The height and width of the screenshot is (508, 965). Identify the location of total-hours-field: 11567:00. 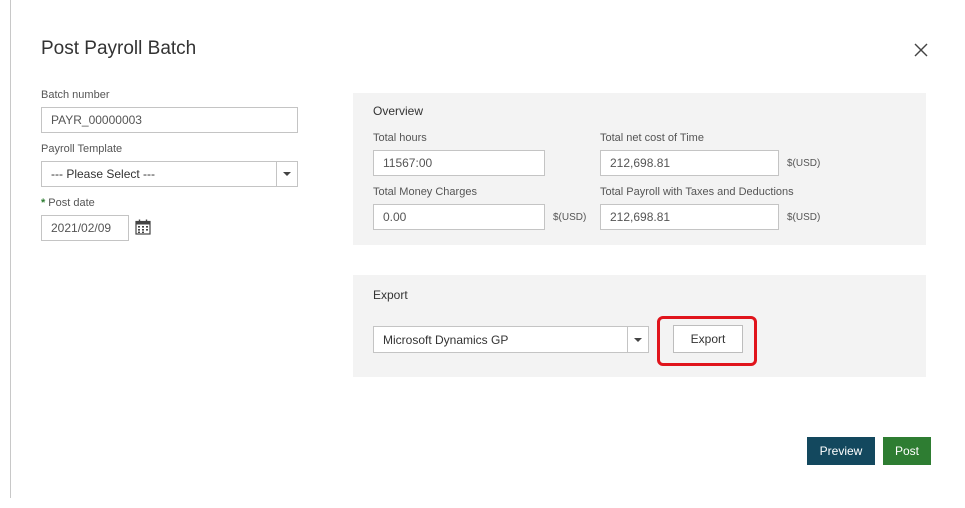
(459, 163).